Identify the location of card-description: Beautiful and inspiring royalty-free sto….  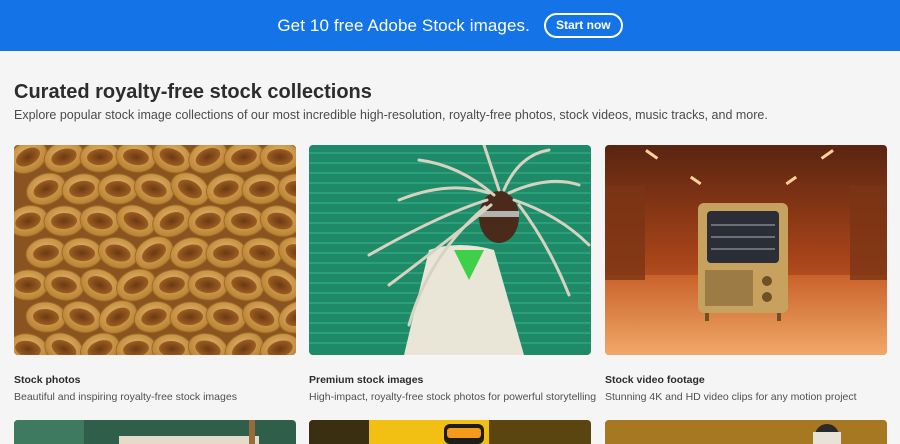
(125, 397).